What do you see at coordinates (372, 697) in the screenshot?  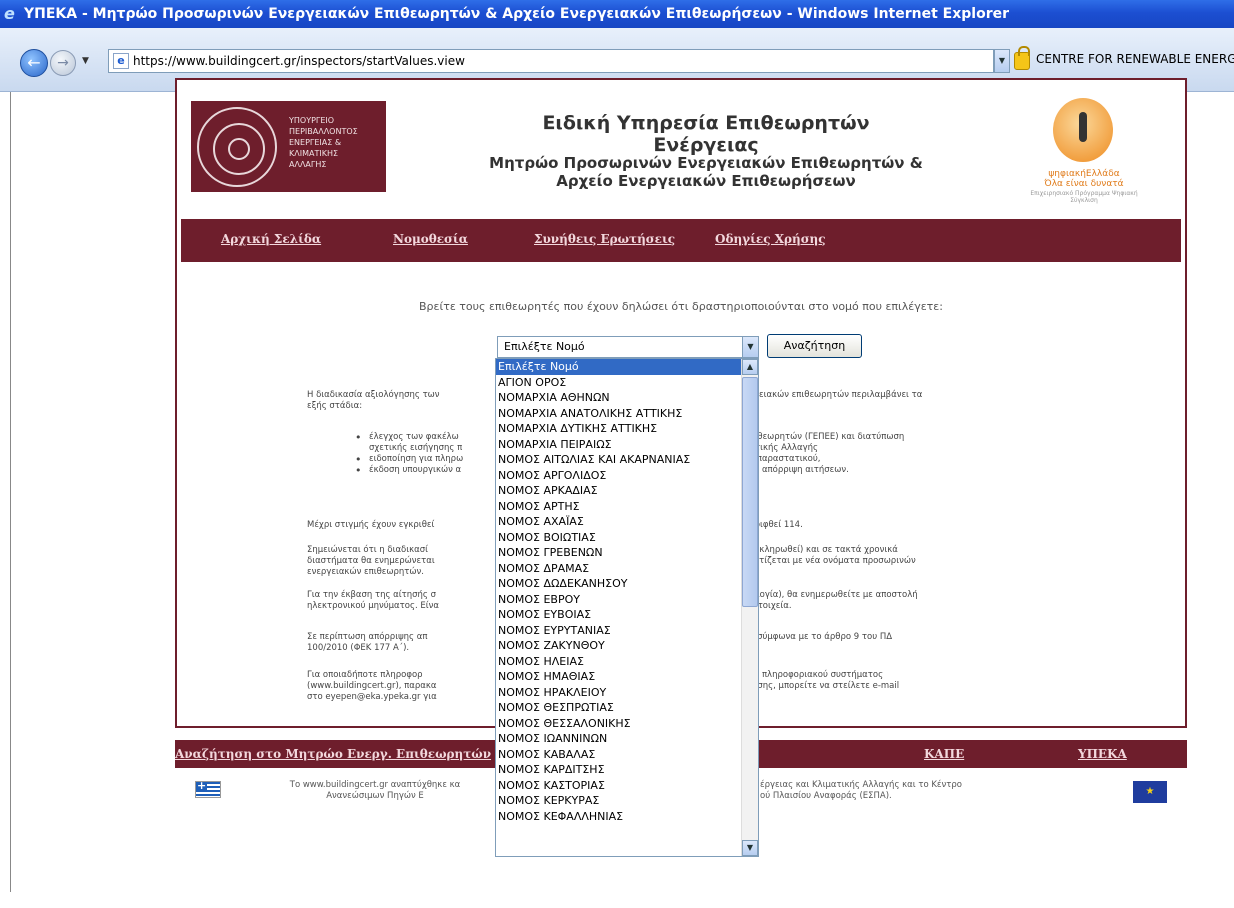 I see `text-line: στο eyepen@eka.ypeka.gr για` at bounding box center [372, 697].